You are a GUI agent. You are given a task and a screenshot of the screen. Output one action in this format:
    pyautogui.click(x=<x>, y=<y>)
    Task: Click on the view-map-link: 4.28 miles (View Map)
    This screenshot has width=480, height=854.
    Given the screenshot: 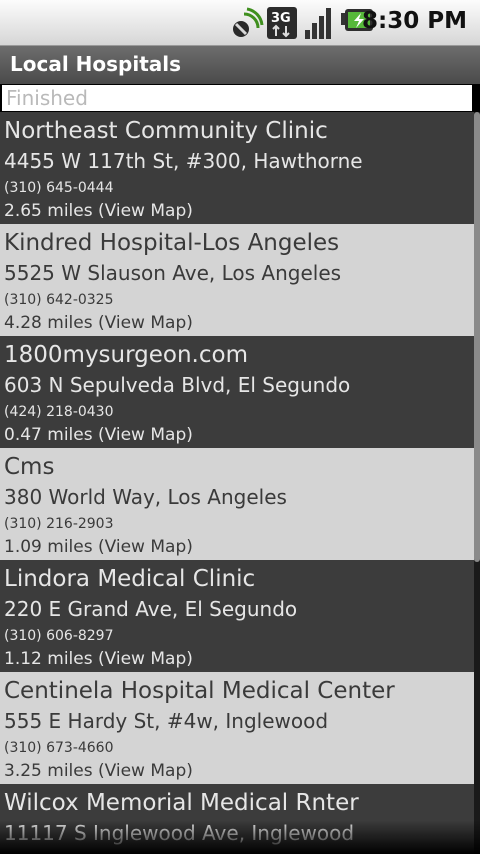 What is the action you would take?
    pyautogui.click(x=98, y=323)
    